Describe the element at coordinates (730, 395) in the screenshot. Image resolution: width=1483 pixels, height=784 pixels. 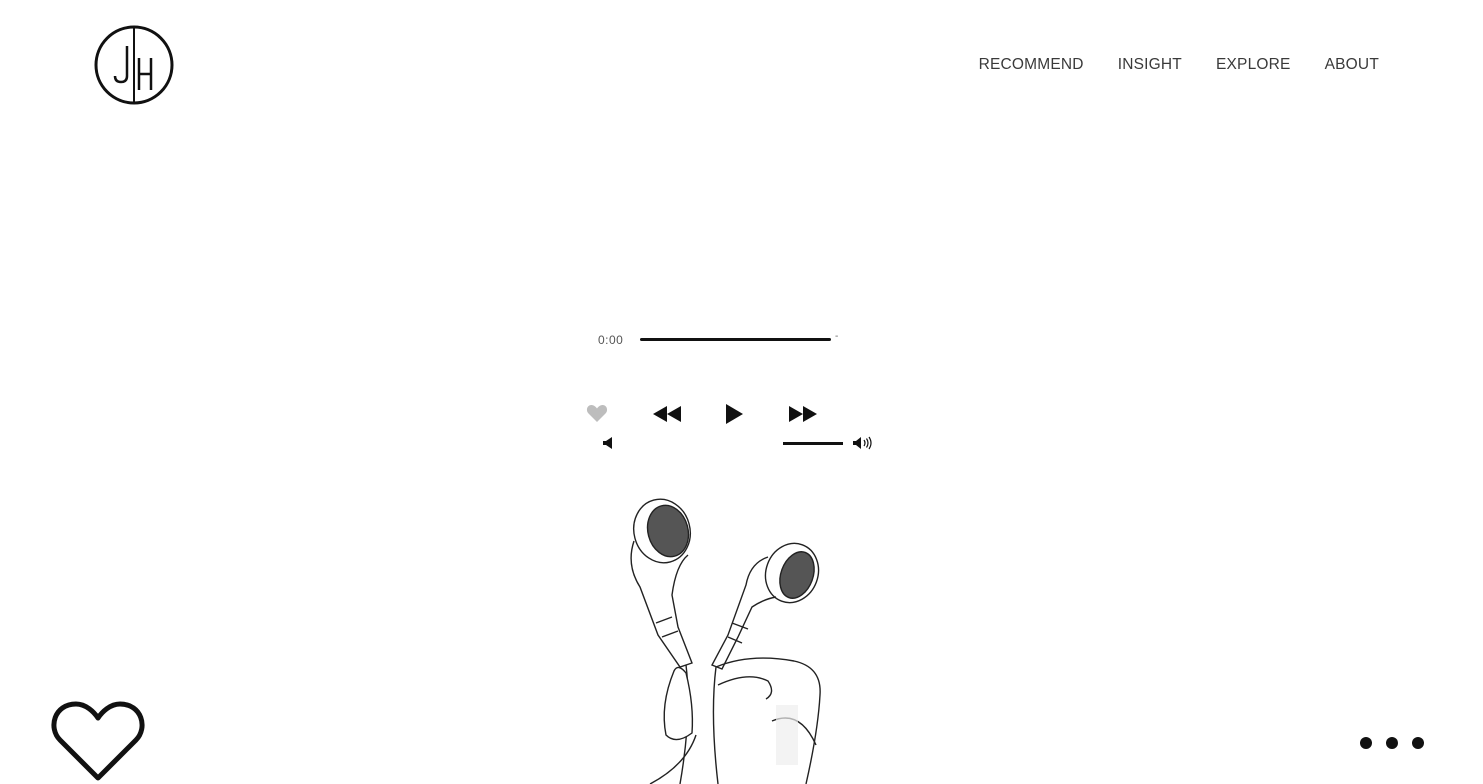
I see `audio-player: 0:00 -` at that location.